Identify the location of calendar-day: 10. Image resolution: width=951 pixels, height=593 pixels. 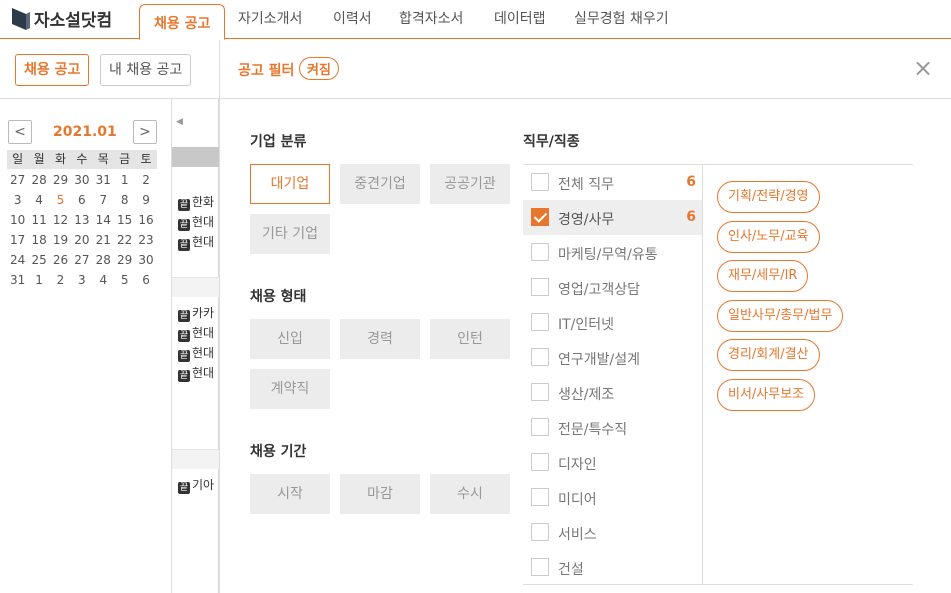
(17, 220).